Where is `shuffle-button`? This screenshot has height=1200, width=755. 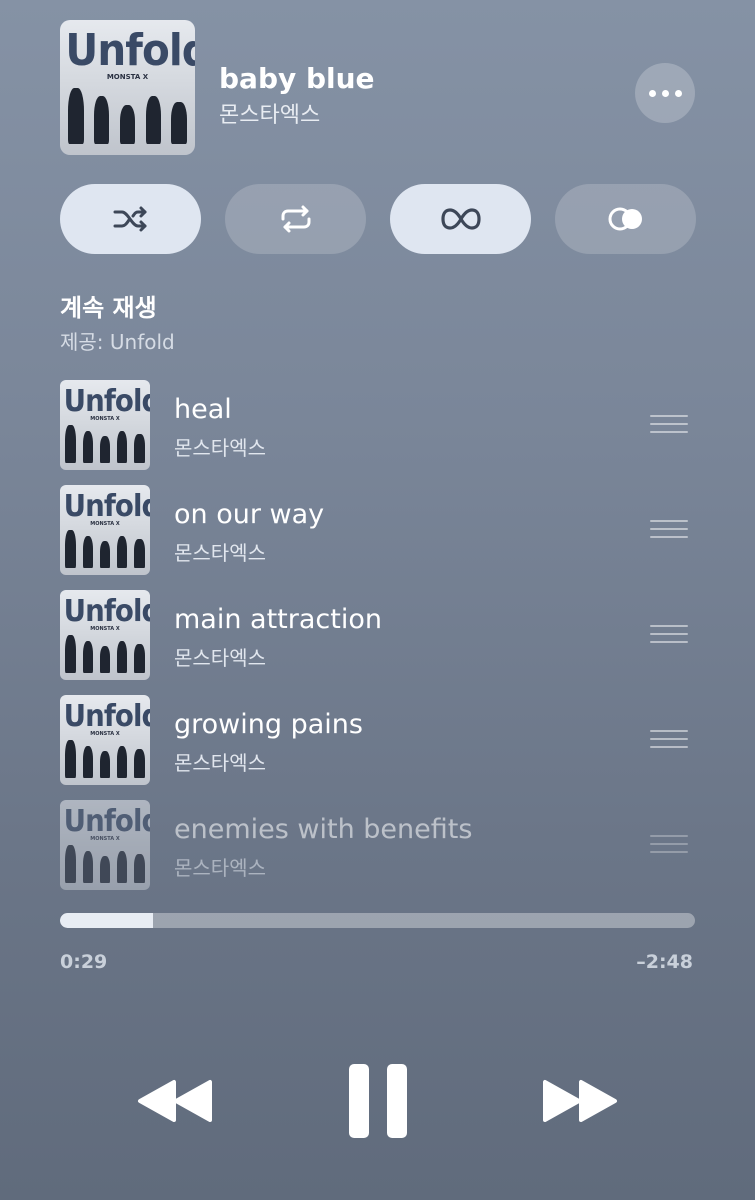 shuffle-button is located at coordinates (130, 219).